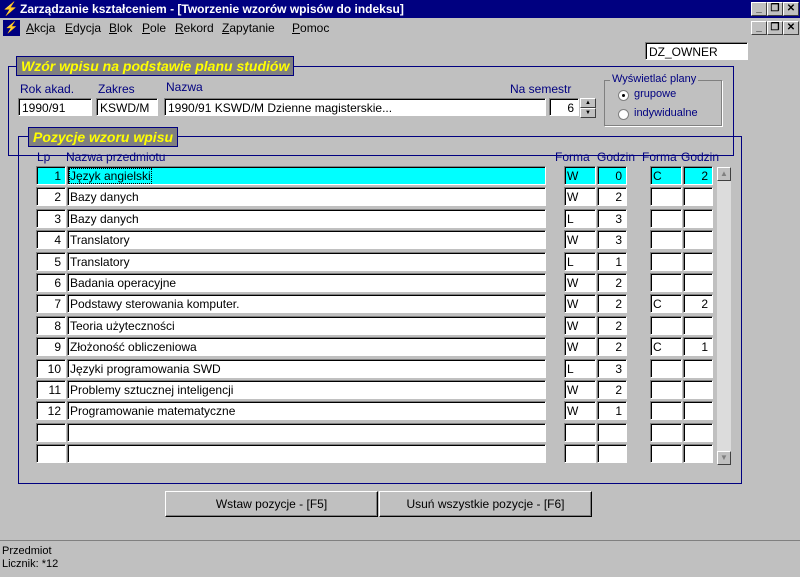 The height and width of the screenshot is (577, 800). What do you see at coordinates (51, 325) in the screenshot?
I see `row-lp-cell: 8` at bounding box center [51, 325].